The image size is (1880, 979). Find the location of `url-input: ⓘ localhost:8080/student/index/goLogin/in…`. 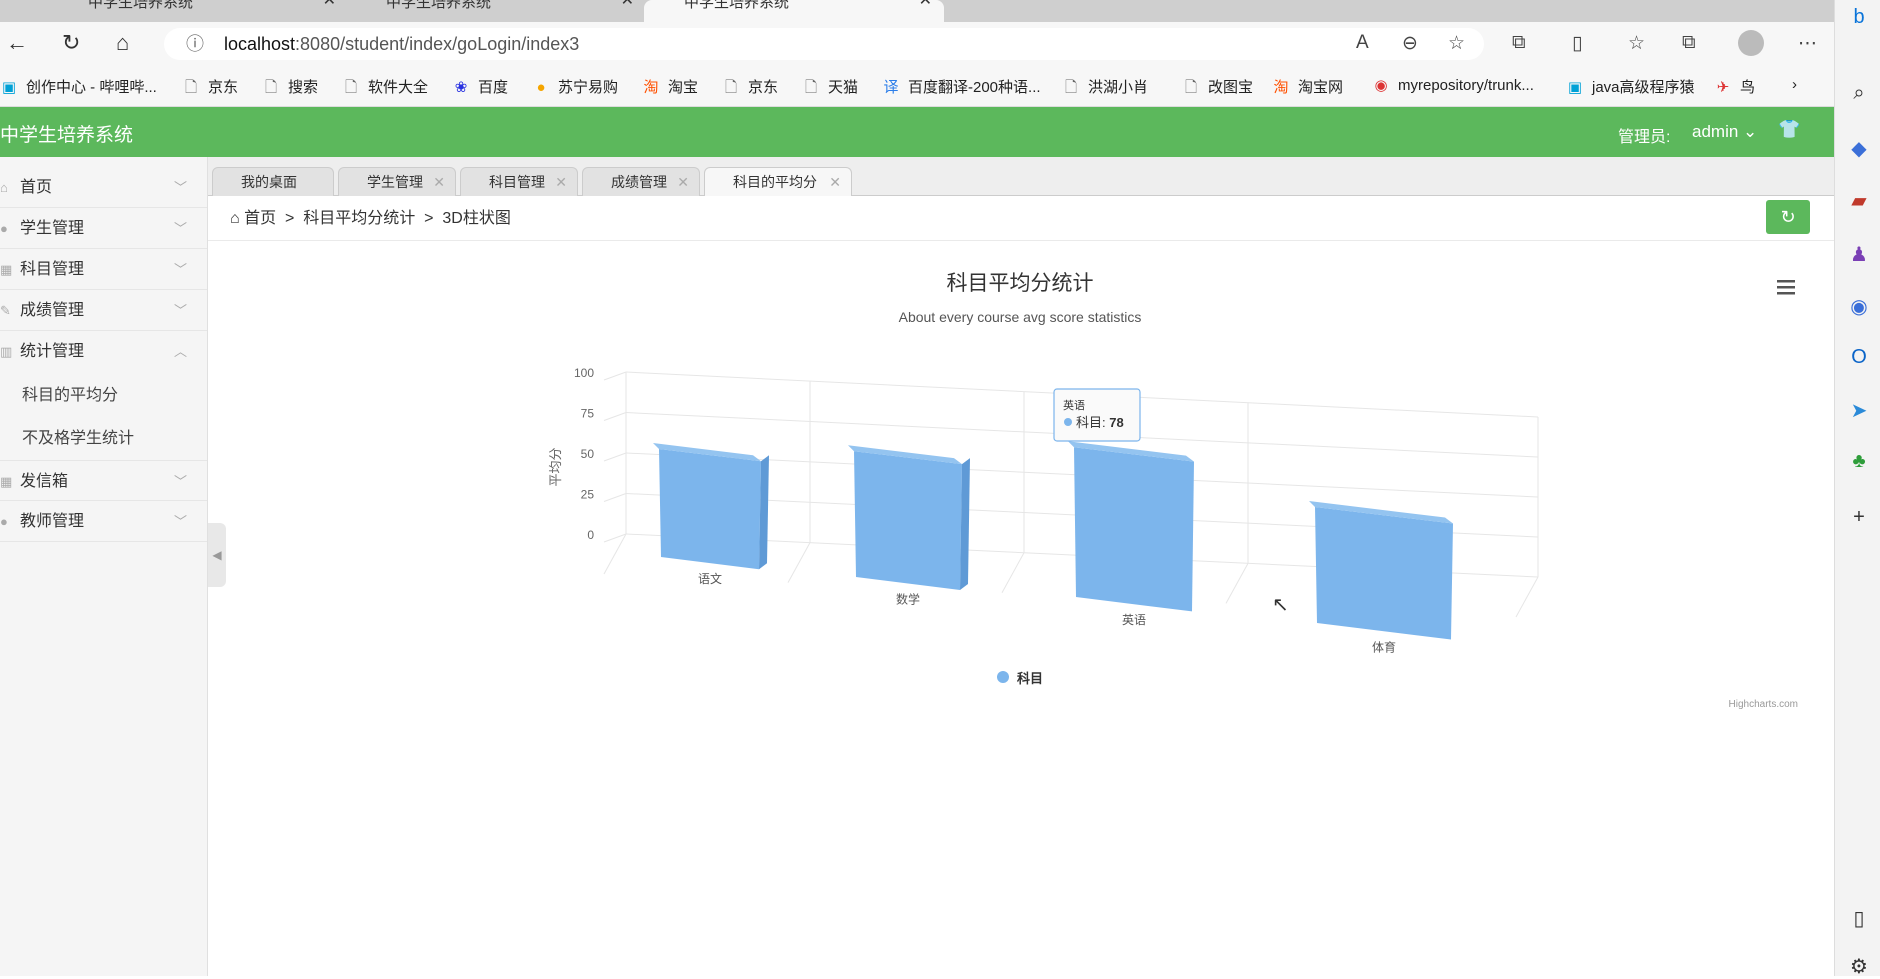

url-input: ⓘ localhost:8080/student/index/goLogin/in… is located at coordinates (824, 44).